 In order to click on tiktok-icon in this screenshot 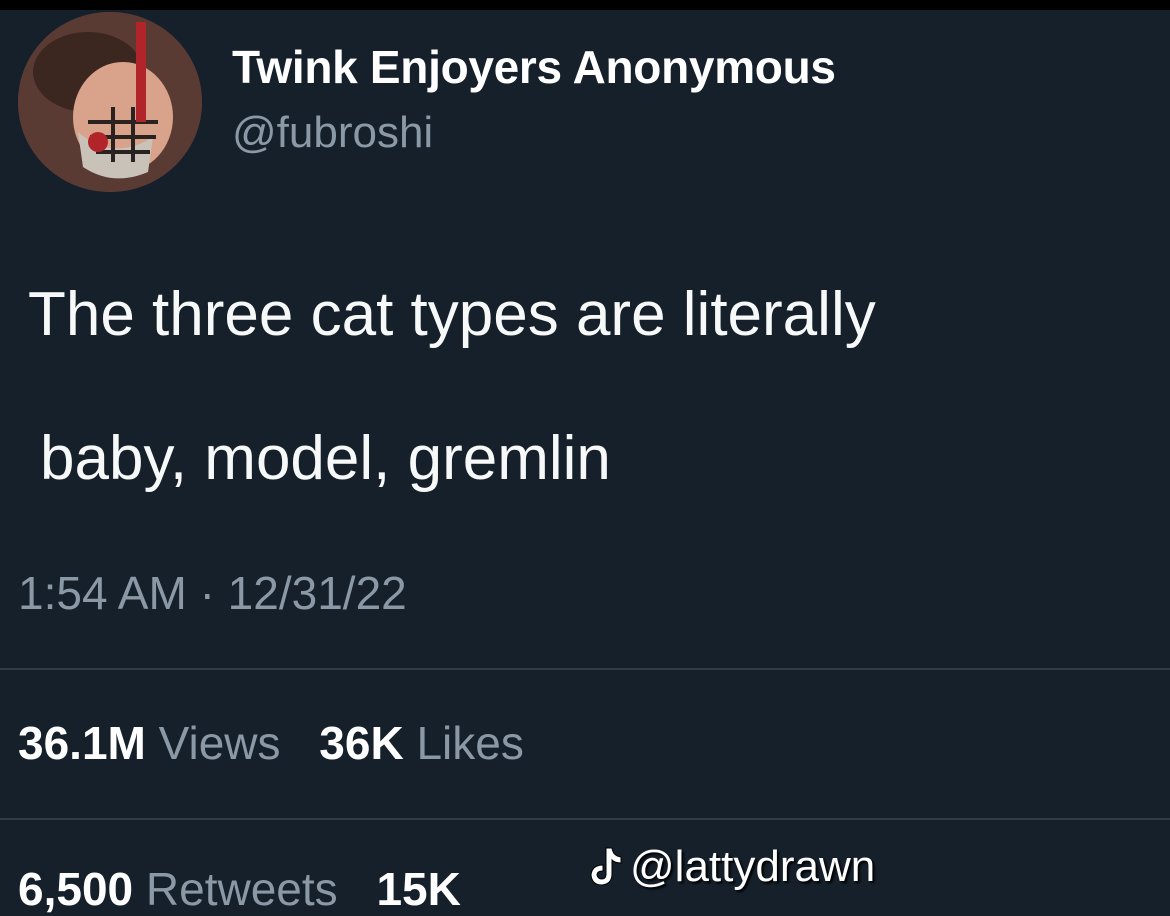, I will do `click(606, 866)`.